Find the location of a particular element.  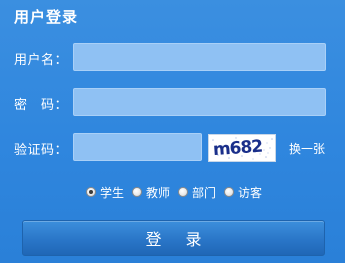

captcha-row: 验证码： m682 换一张 is located at coordinates (172, 148).